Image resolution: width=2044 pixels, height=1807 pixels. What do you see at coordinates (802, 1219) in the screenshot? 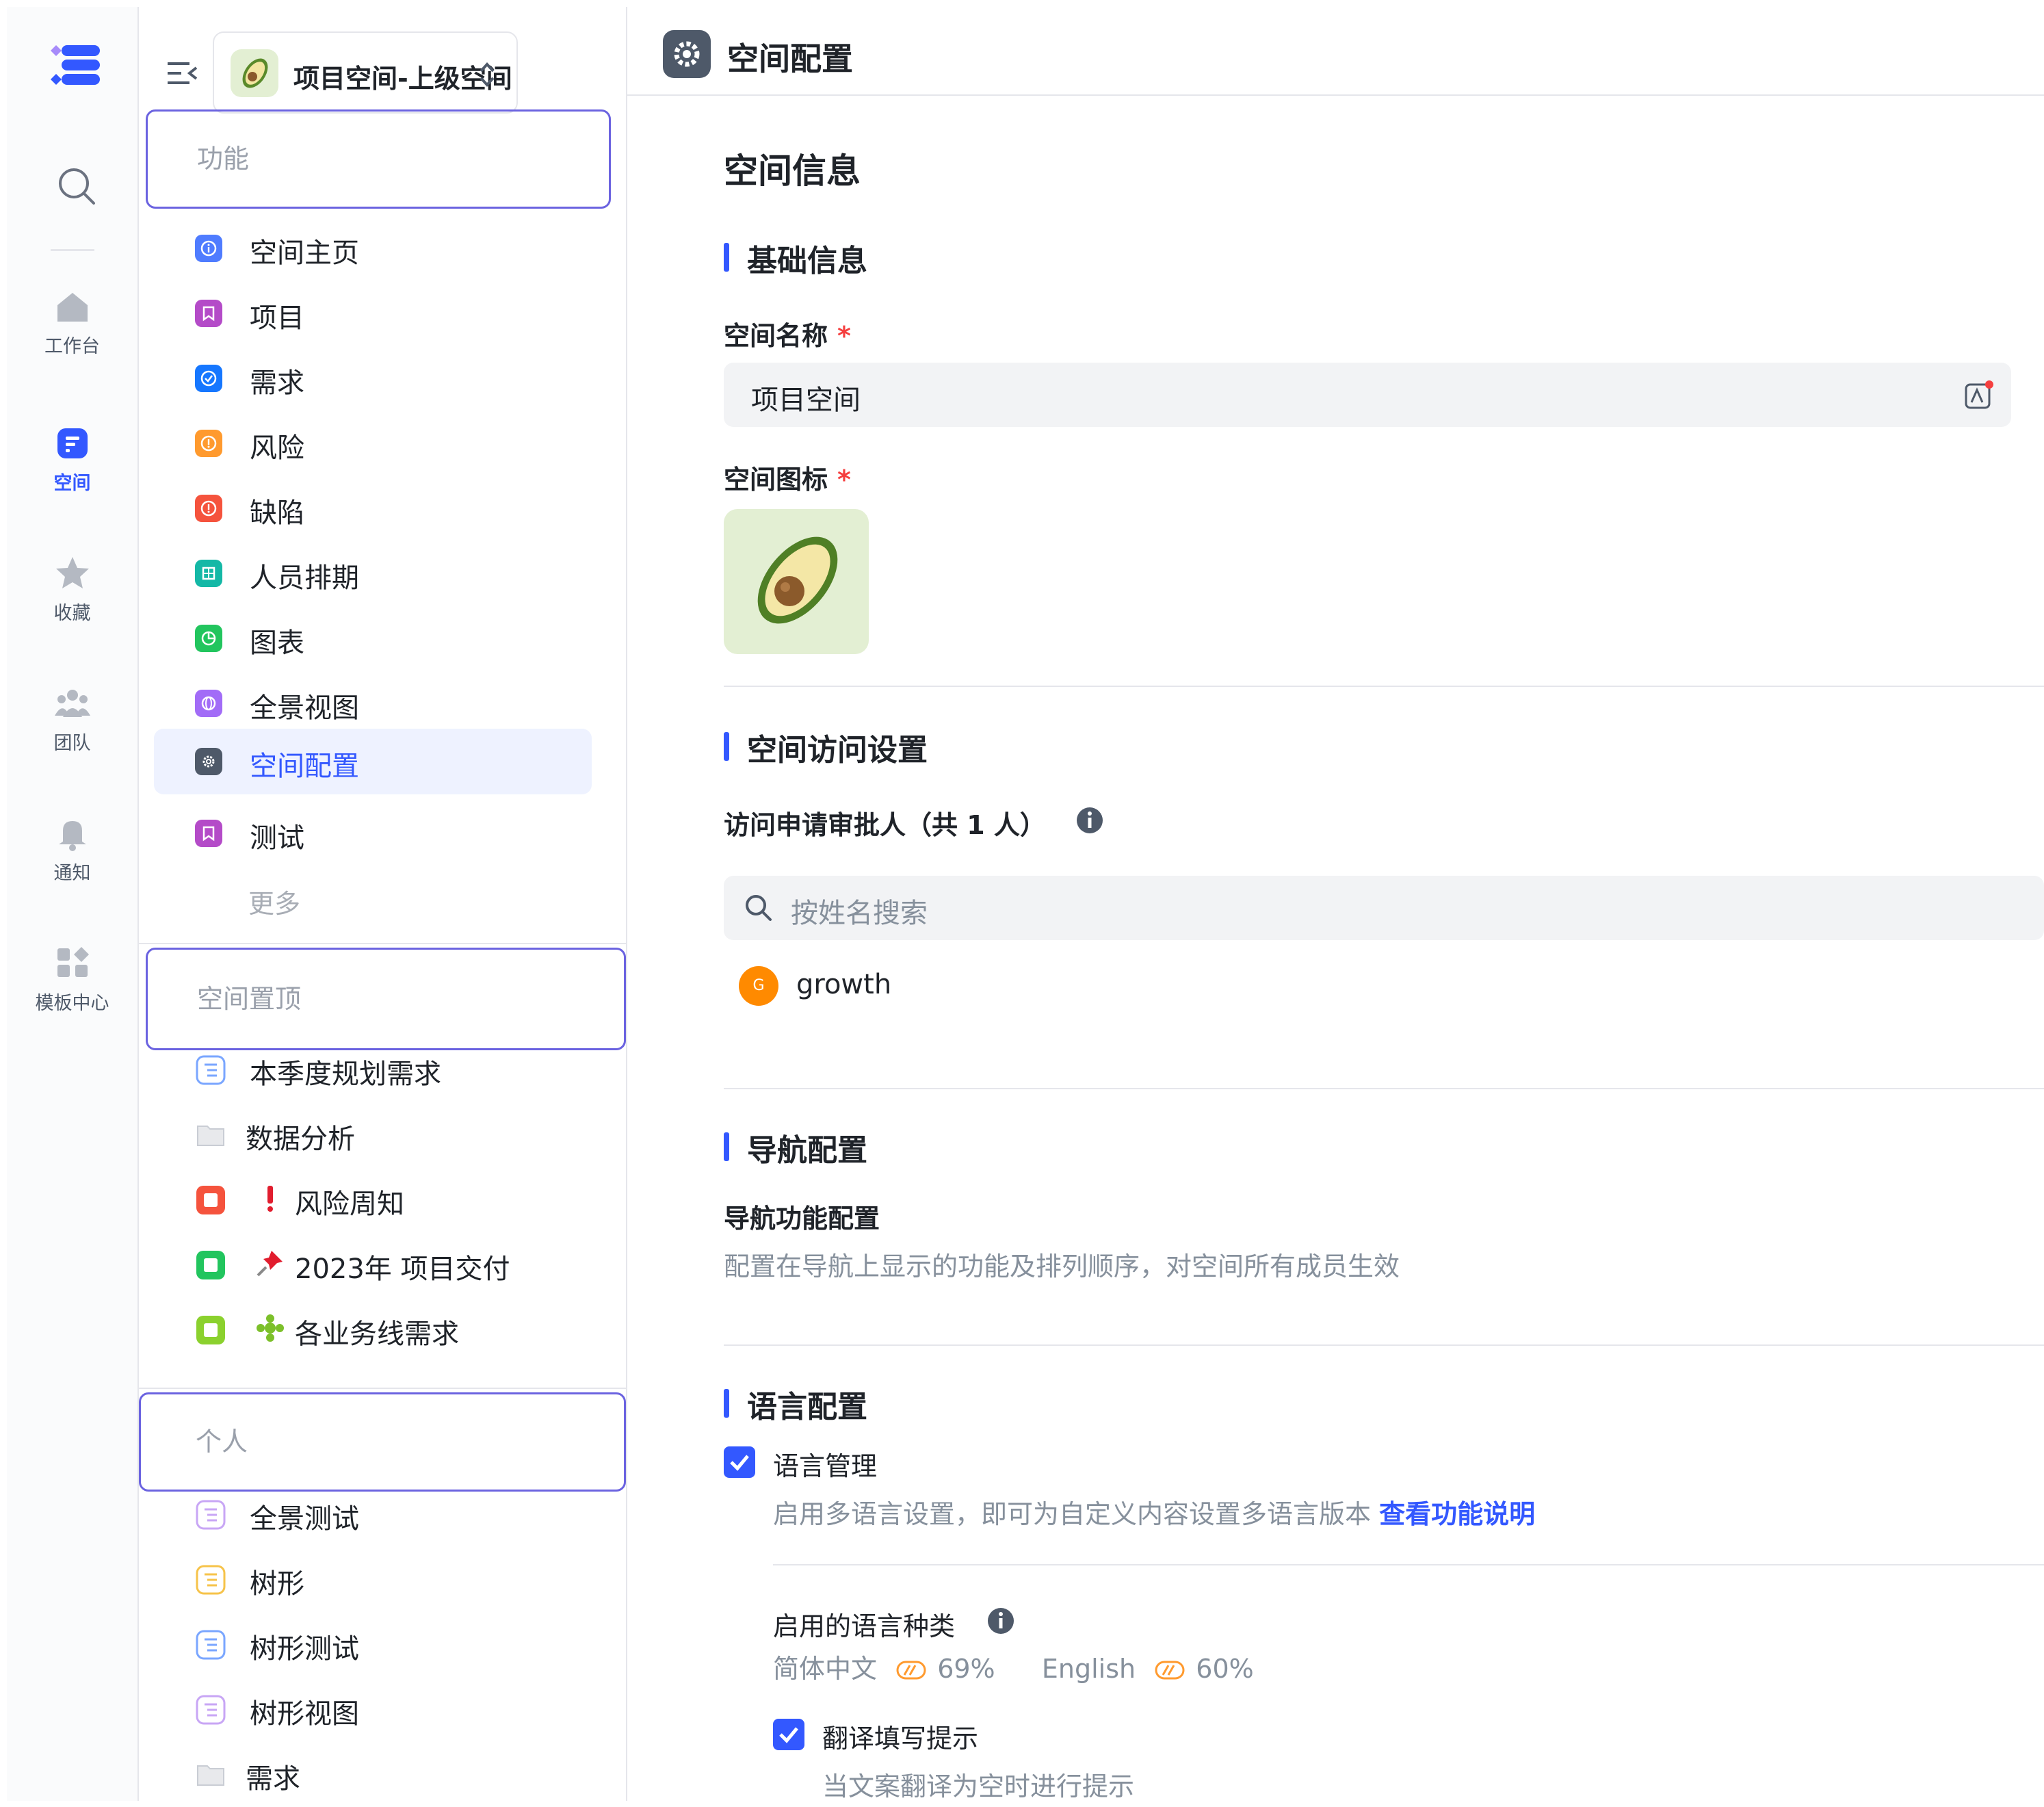
I see `nav-config-label: 导航功能配置` at bounding box center [802, 1219].